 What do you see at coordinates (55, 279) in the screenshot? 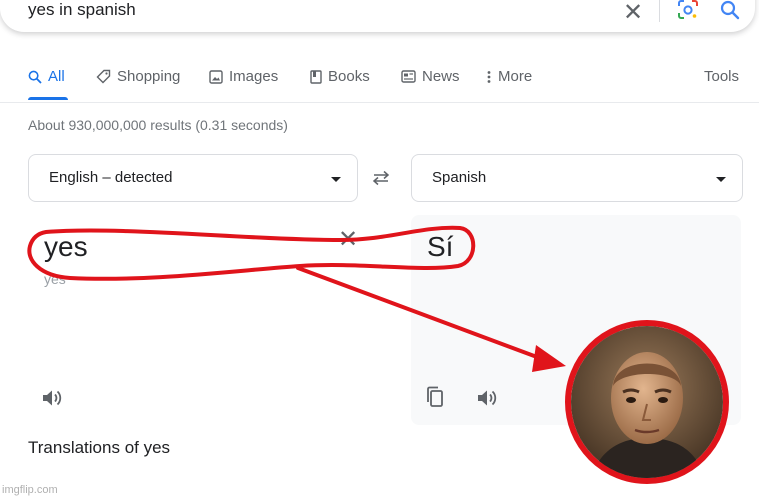
I see `source-transliteration: yes` at bounding box center [55, 279].